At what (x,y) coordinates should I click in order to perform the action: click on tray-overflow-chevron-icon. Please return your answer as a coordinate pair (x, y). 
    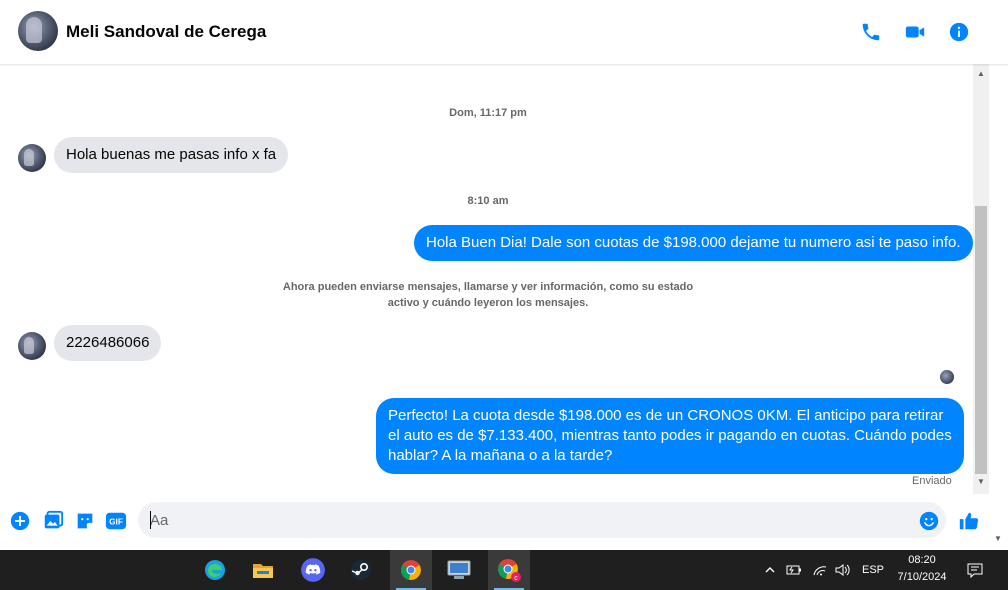
    Looking at the image, I should click on (770, 570).